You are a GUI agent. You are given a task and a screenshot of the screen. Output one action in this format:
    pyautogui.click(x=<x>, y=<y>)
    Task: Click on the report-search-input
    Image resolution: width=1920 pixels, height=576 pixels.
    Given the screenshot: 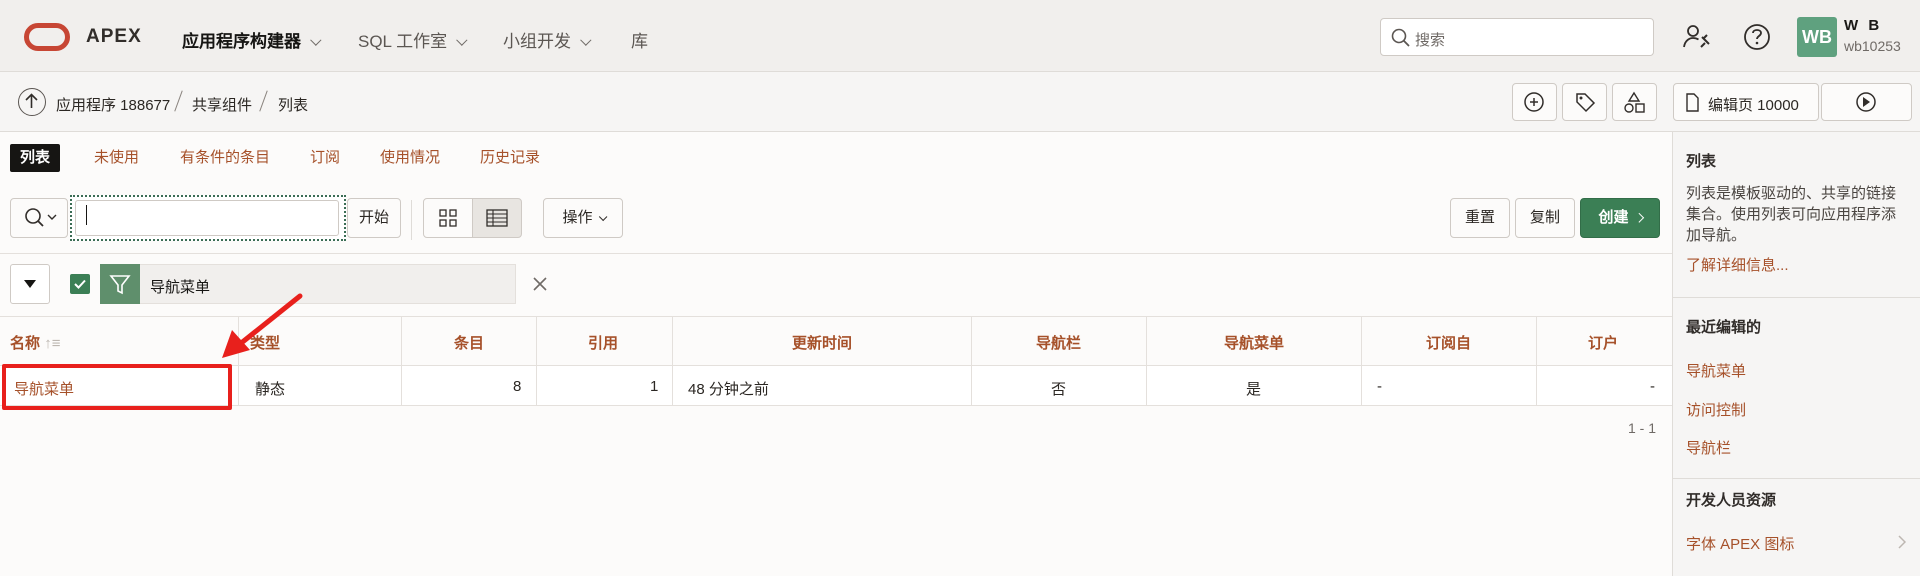 What is the action you would take?
    pyautogui.click(x=207, y=218)
    